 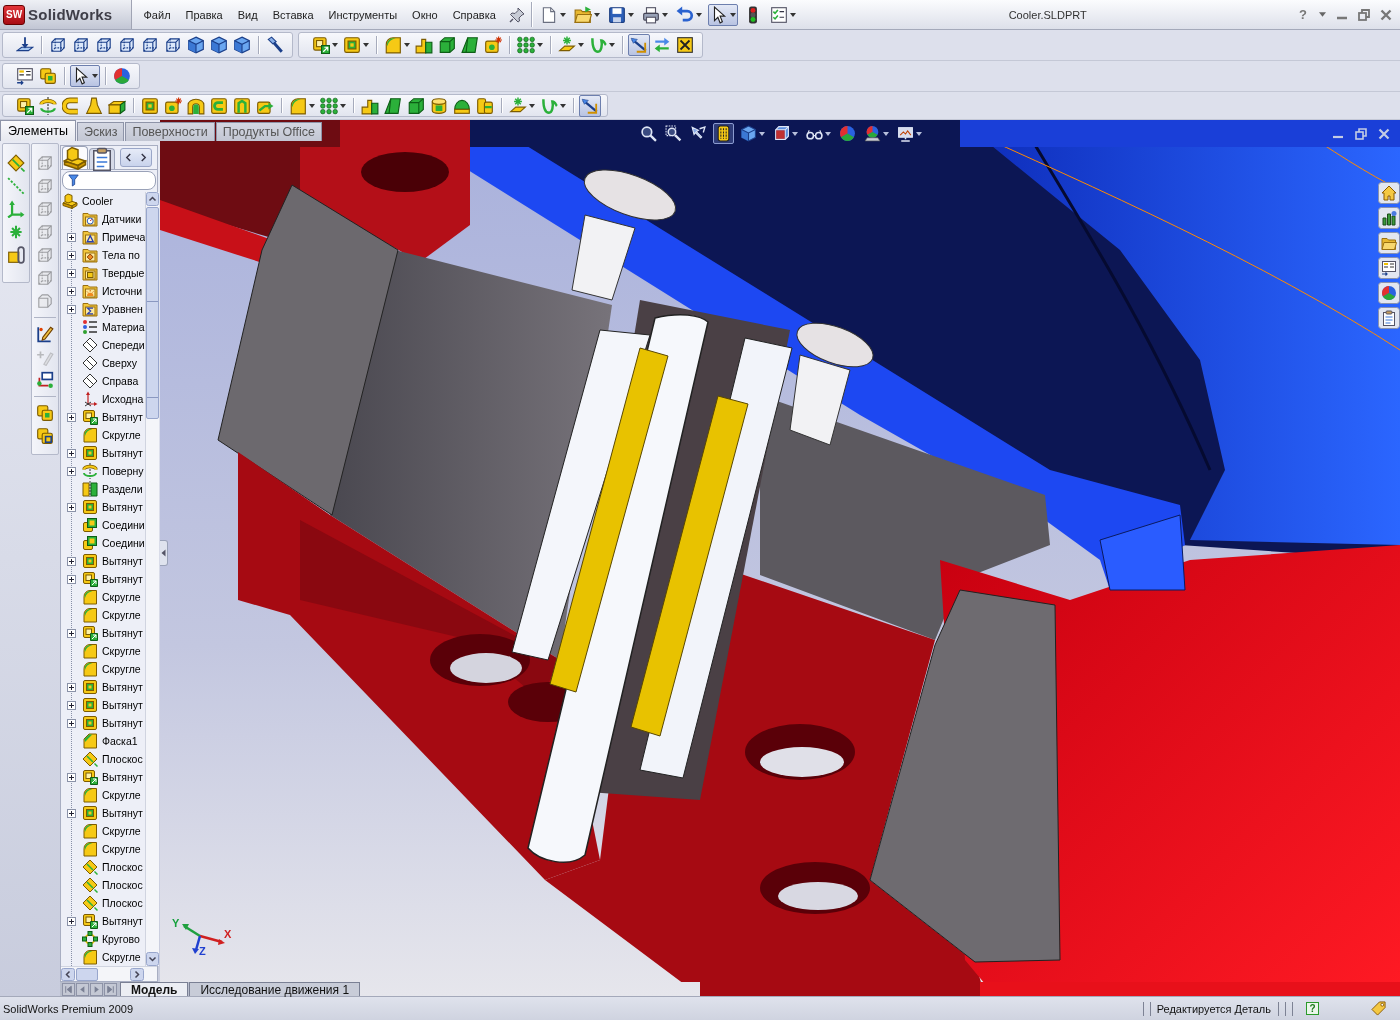 I want to click on drum-icon, so click(x=439, y=105).